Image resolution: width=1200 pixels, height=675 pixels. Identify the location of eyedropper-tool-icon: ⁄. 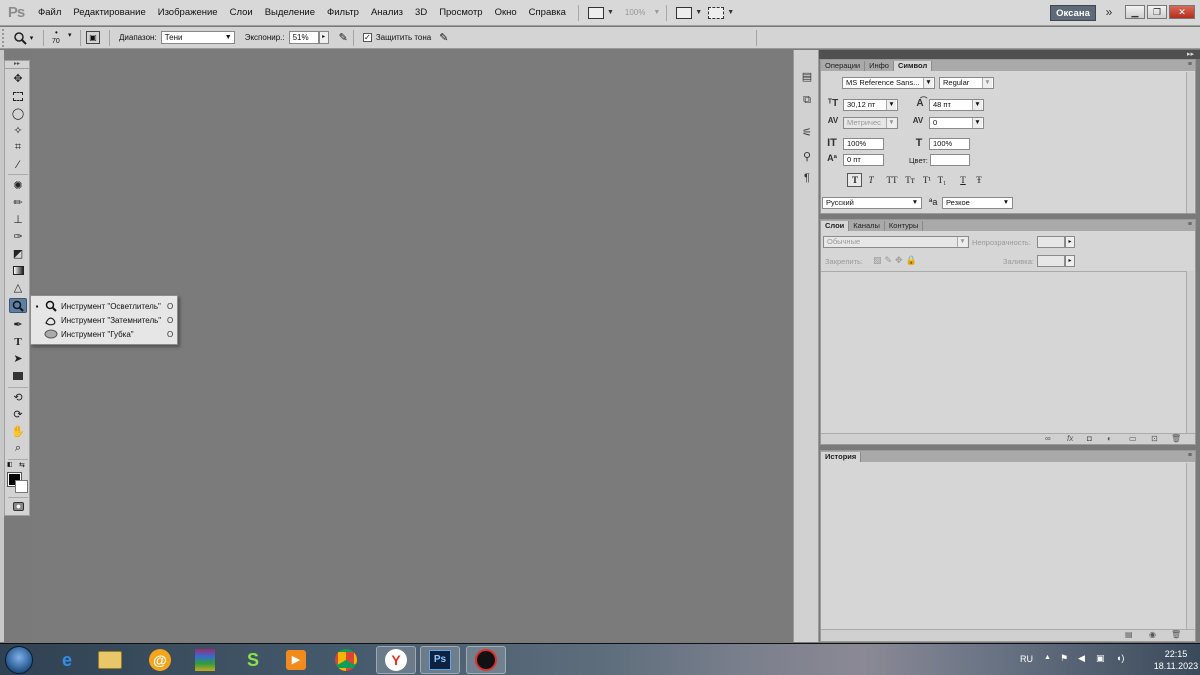
(18, 164).